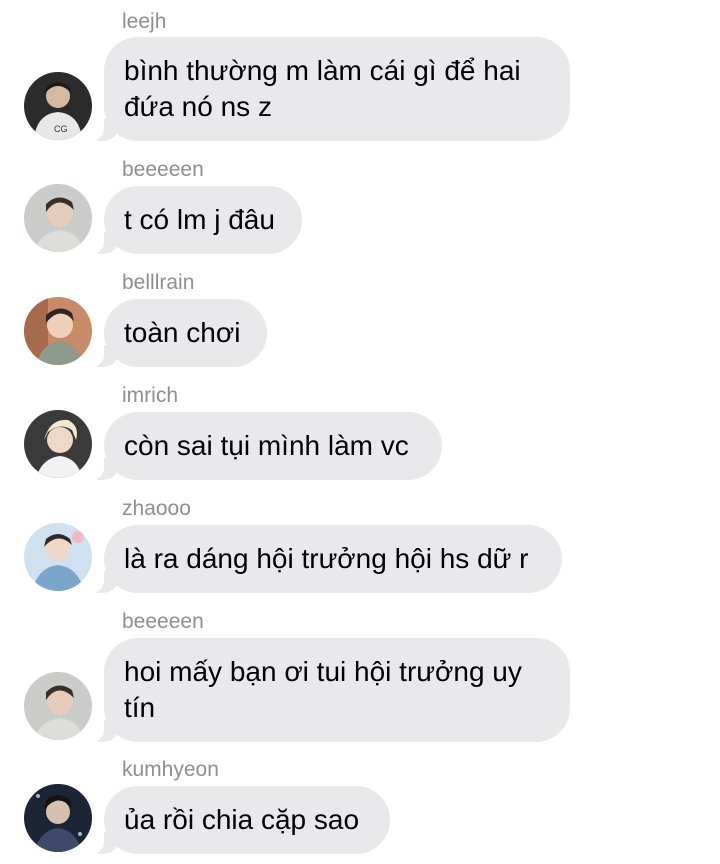 The image size is (720, 864). I want to click on sender-name: zhaooo, so click(156, 508).